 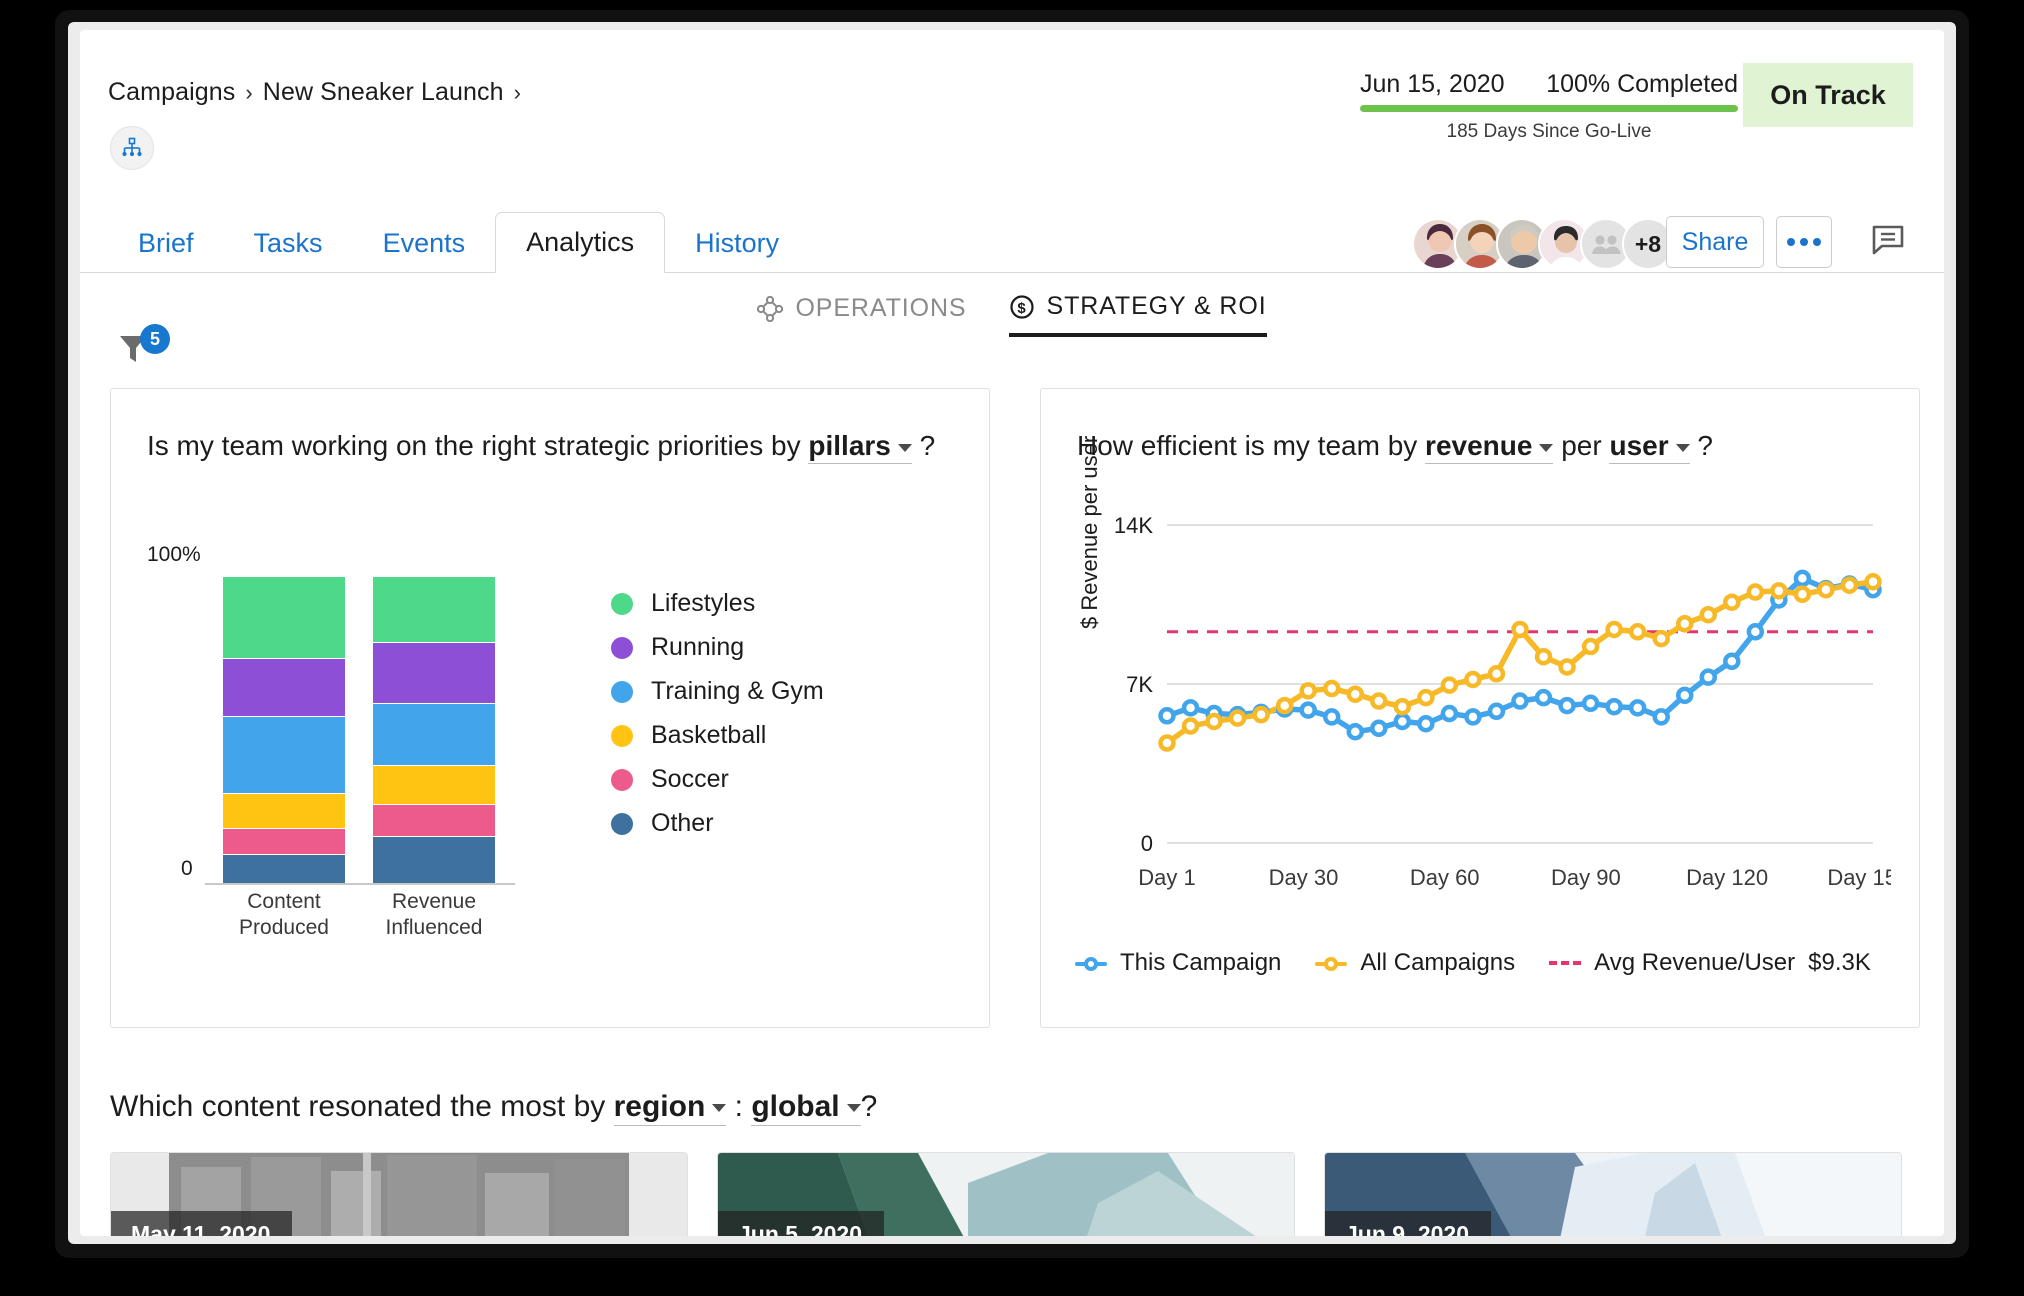 I want to click on legend-item: Other, so click(x=717, y=823).